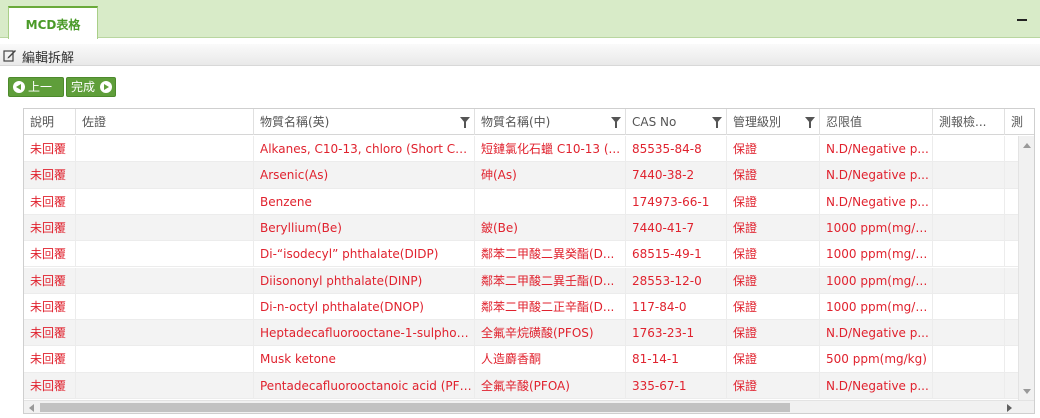 Image resolution: width=1040 pixels, height=418 pixels. Describe the element at coordinates (676, 227) in the screenshot. I see `cell-cas-no: 7440-41-7` at that location.